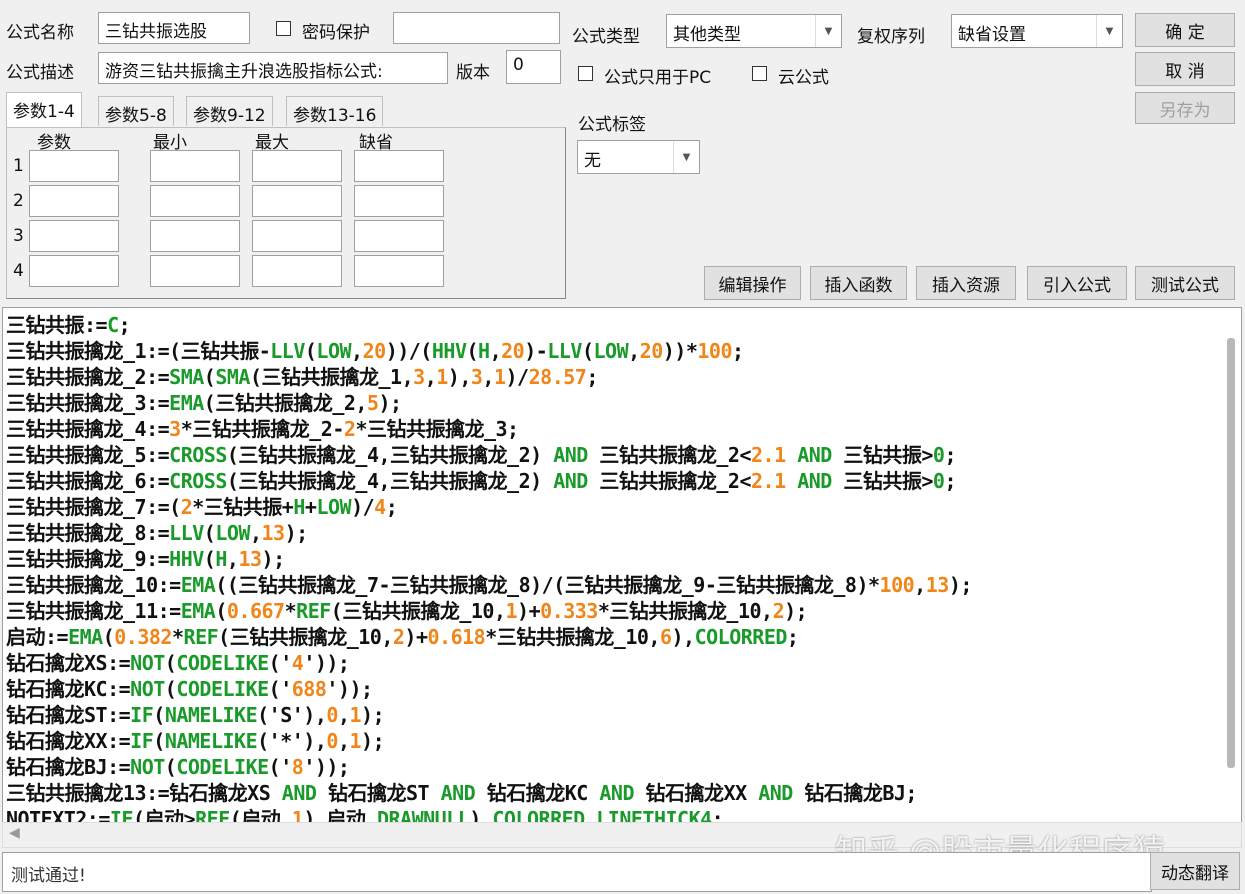 Image resolution: width=1245 pixels, height=894 pixels. I want to click on formula-type-value: 其他类型, so click(707, 35).